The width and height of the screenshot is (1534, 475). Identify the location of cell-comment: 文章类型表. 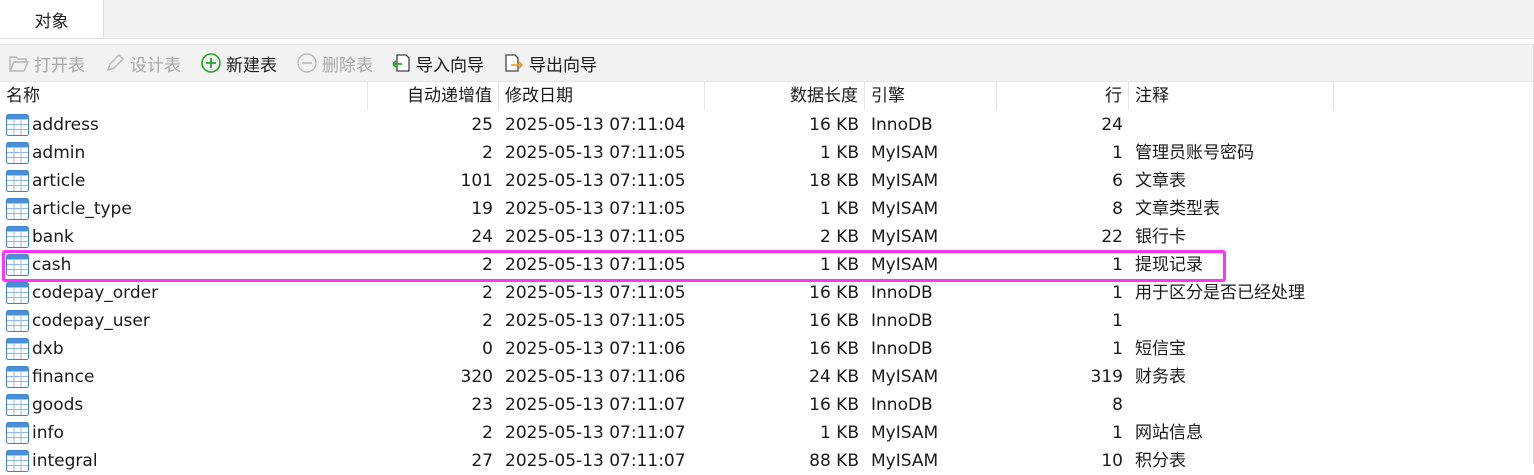
(1177, 209).